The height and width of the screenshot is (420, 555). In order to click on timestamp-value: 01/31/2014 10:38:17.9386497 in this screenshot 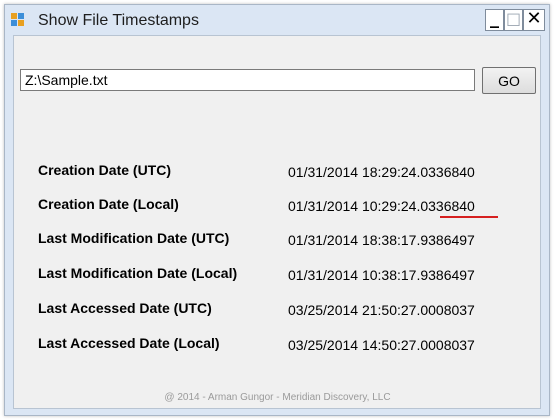, I will do `click(381, 275)`.